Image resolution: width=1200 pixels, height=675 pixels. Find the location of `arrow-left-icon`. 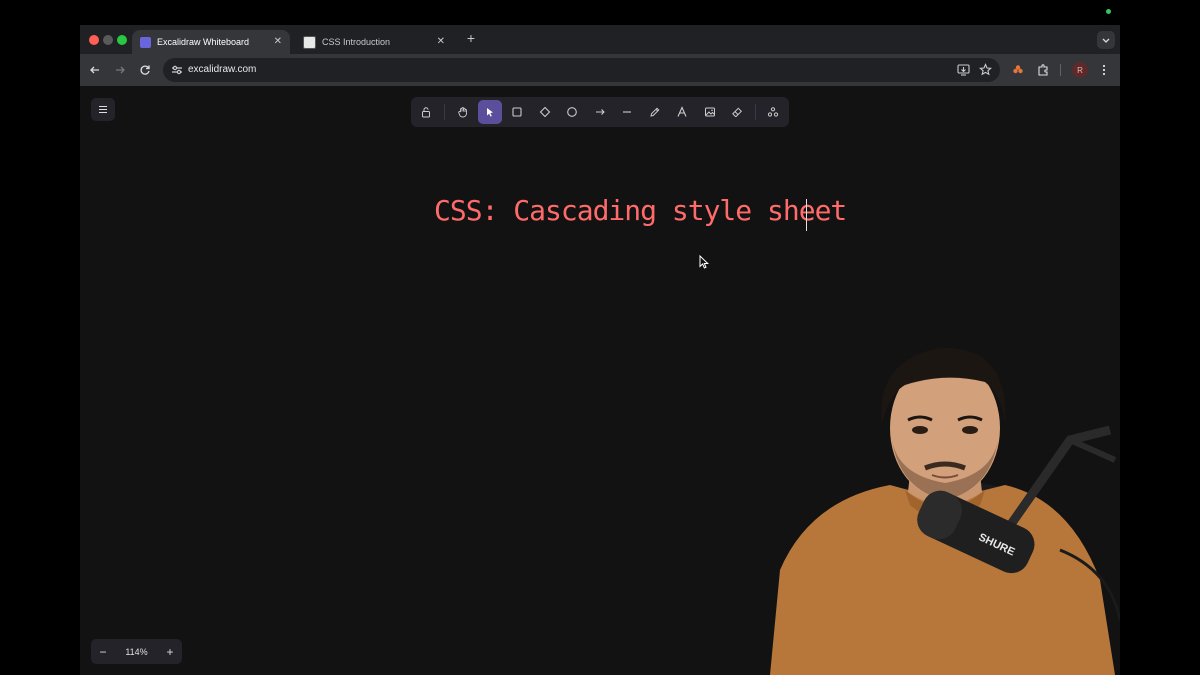

arrow-left-icon is located at coordinates (94, 70).